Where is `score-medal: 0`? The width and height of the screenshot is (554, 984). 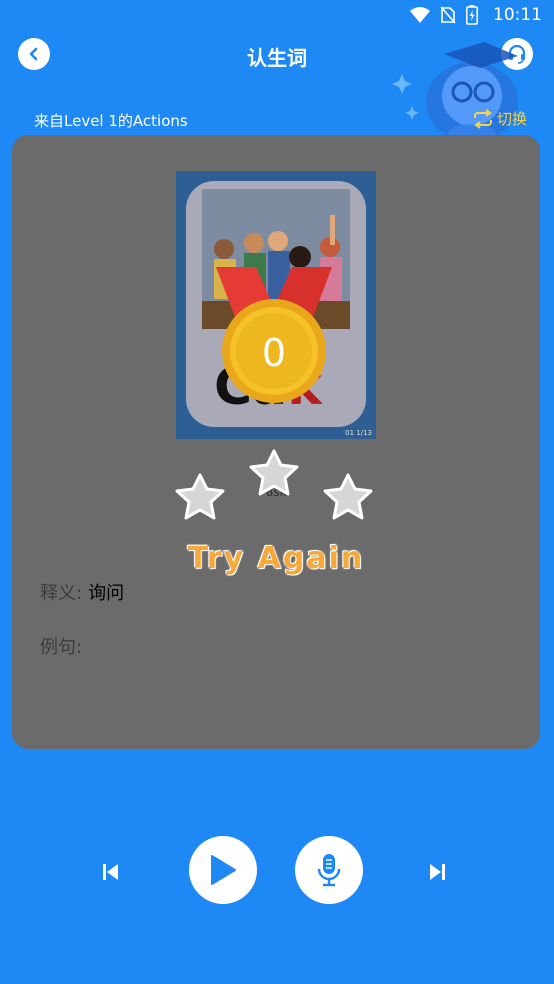
score-medal: 0 is located at coordinates (274, 342).